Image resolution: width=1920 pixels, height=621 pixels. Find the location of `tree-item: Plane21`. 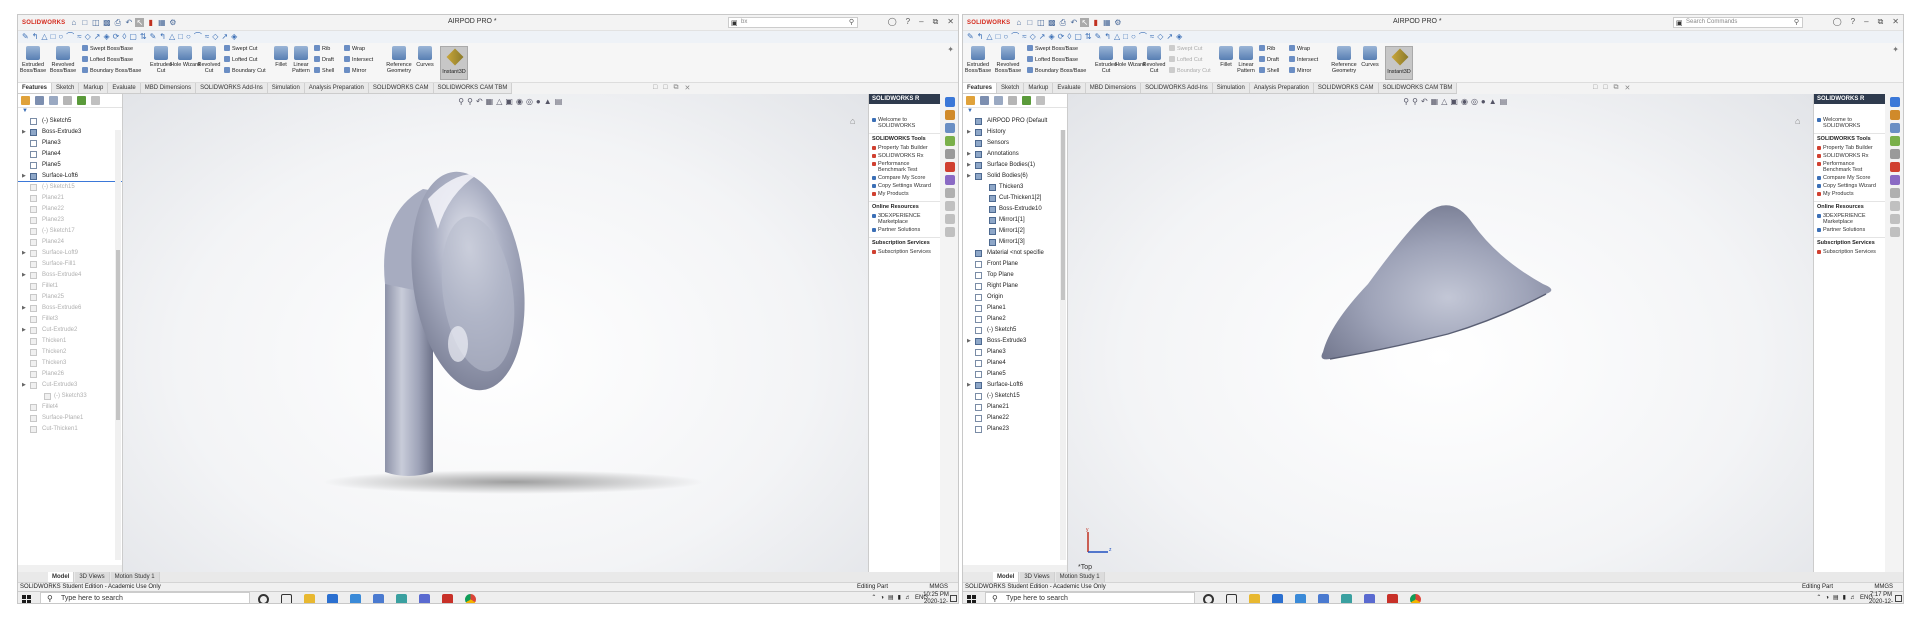

tree-item: Plane21 is located at coordinates (1015, 407).